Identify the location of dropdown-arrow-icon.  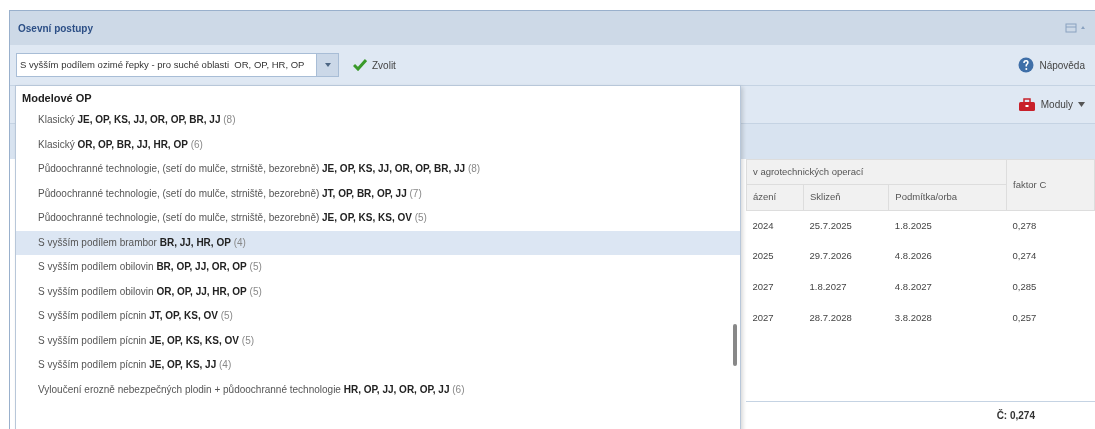
(327, 65).